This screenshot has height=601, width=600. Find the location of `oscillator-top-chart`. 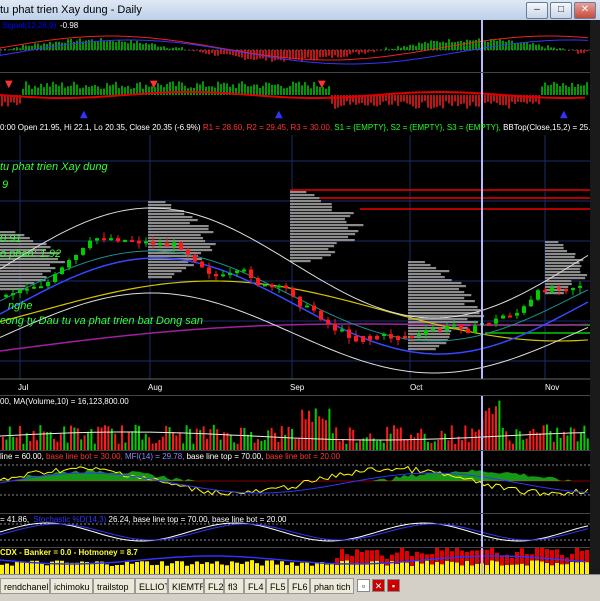

oscillator-top-chart is located at coordinates (295, 46).